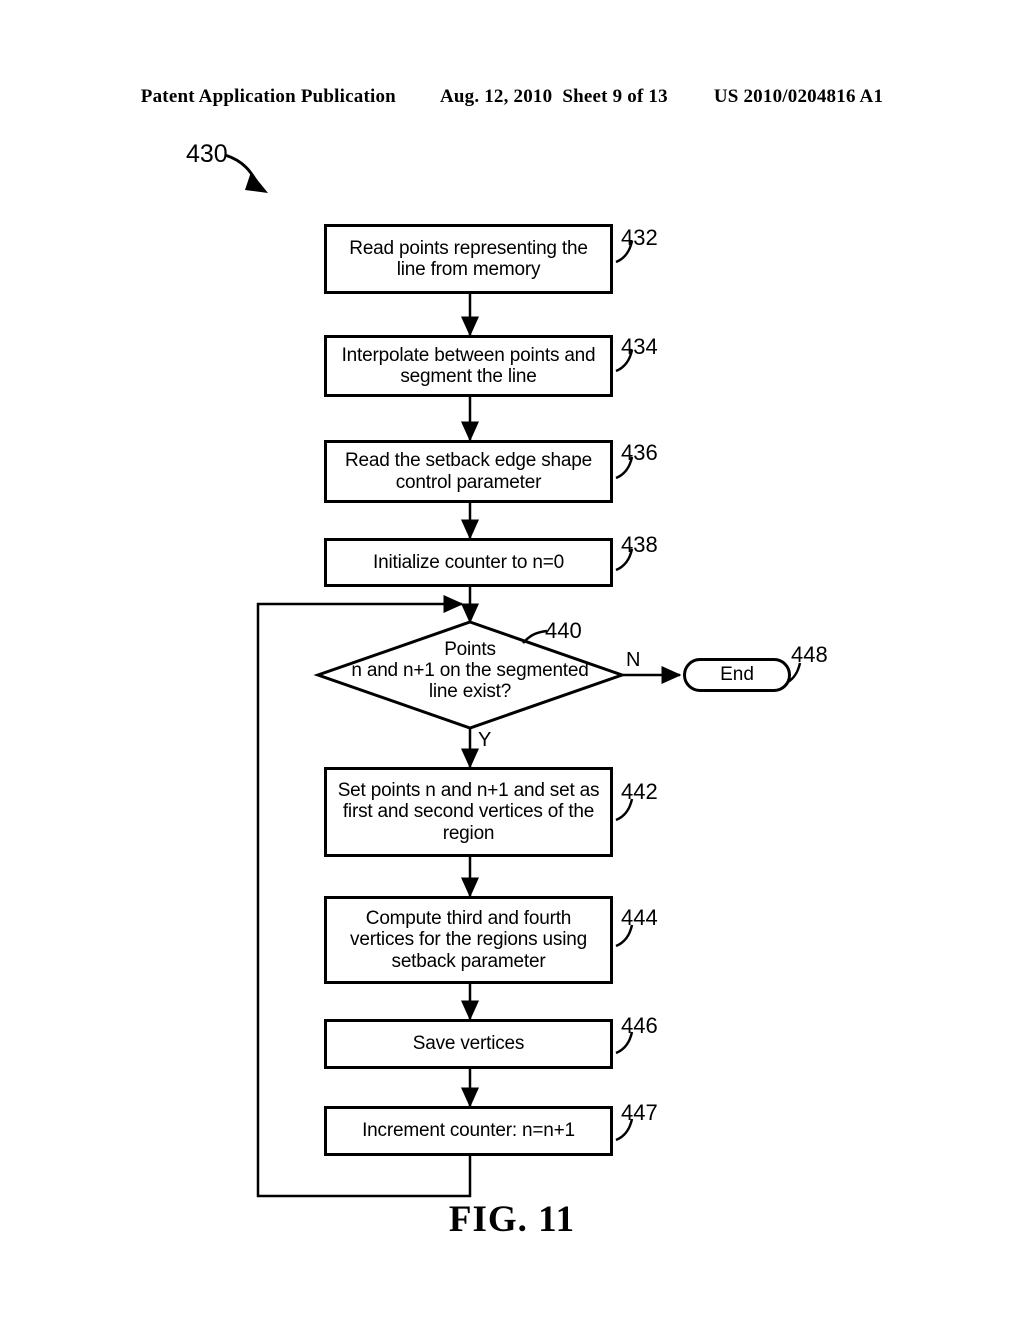  I want to click on node-447-line1: Increment counter: n=n+1, so click(468, 1131).